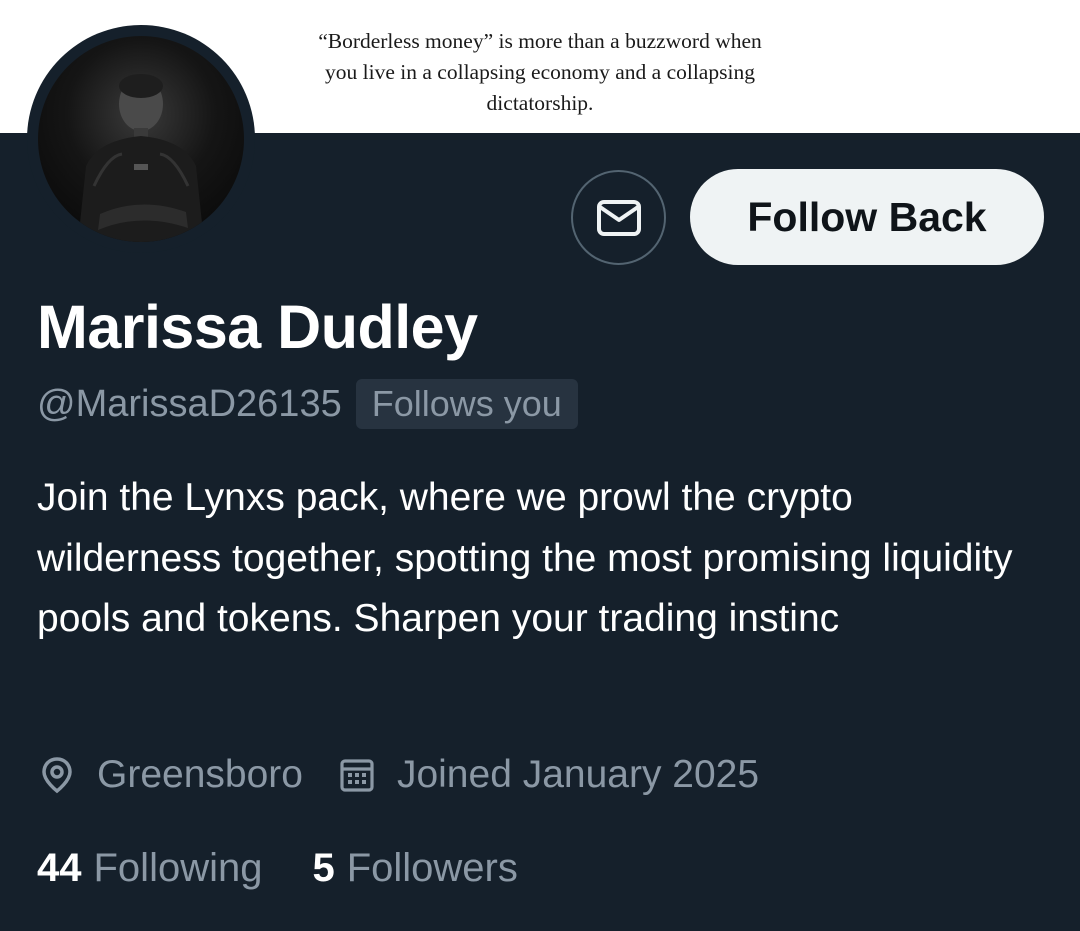 Image resolution: width=1080 pixels, height=931 pixels. I want to click on followers-label: Followers, so click(432, 867).